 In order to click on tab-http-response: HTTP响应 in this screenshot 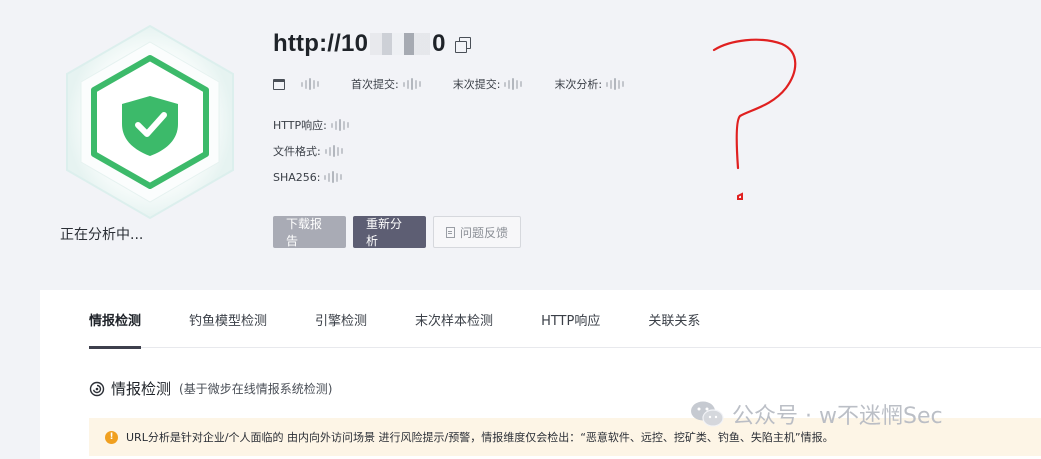, I will do `click(570, 319)`.